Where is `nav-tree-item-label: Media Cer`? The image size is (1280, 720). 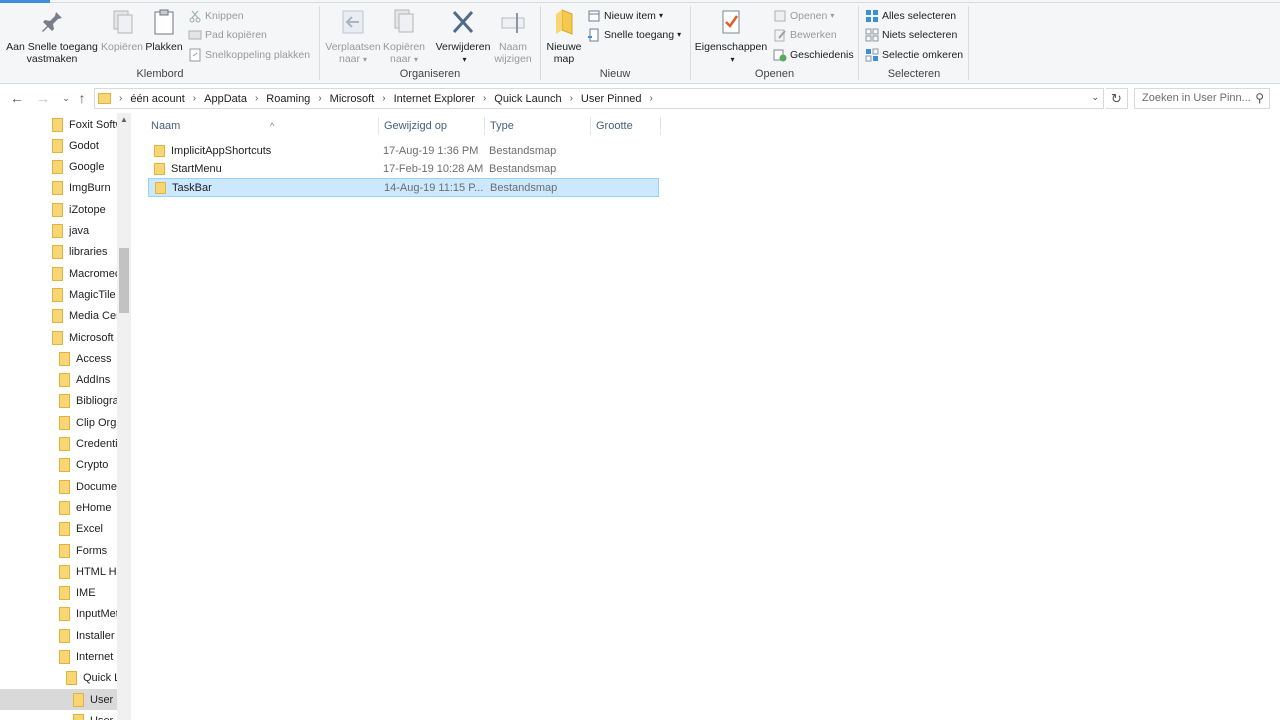
nav-tree-item-label: Media Cer is located at coordinates (93, 316).